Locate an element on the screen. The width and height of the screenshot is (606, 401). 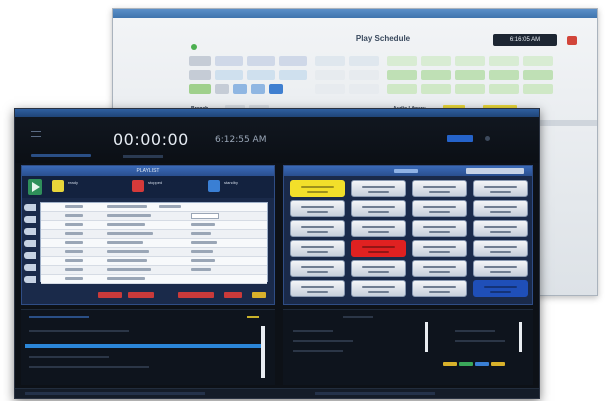
monitor-line is located at coordinates (318, 351).